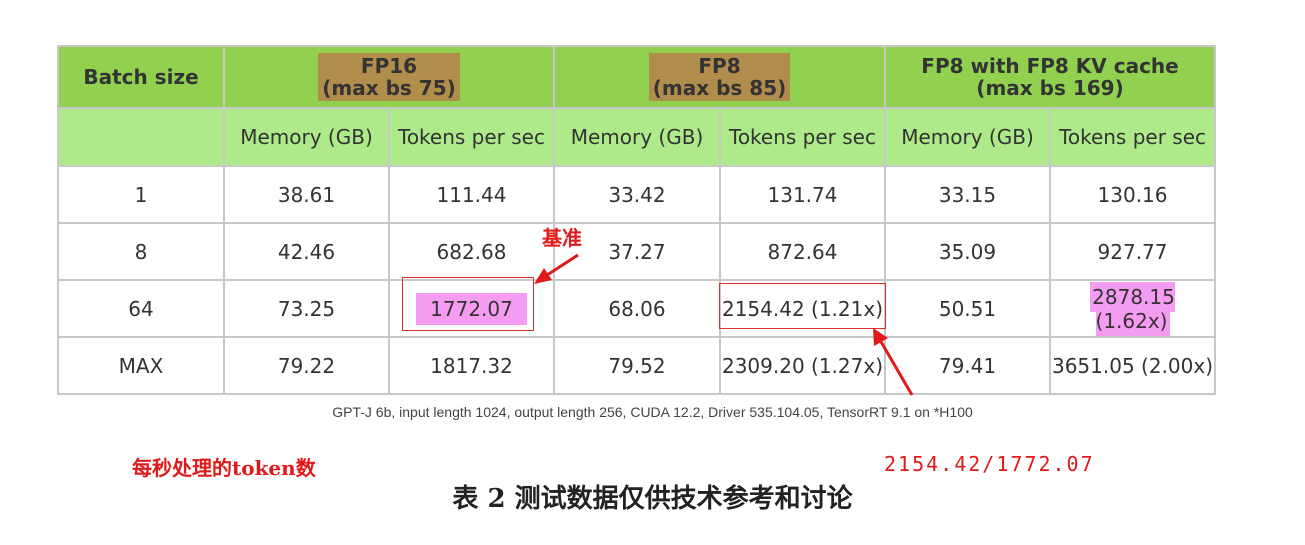  What do you see at coordinates (562, 238) in the screenshot?
I see `baseline-label: 基准` at bounding box center [562, 238].